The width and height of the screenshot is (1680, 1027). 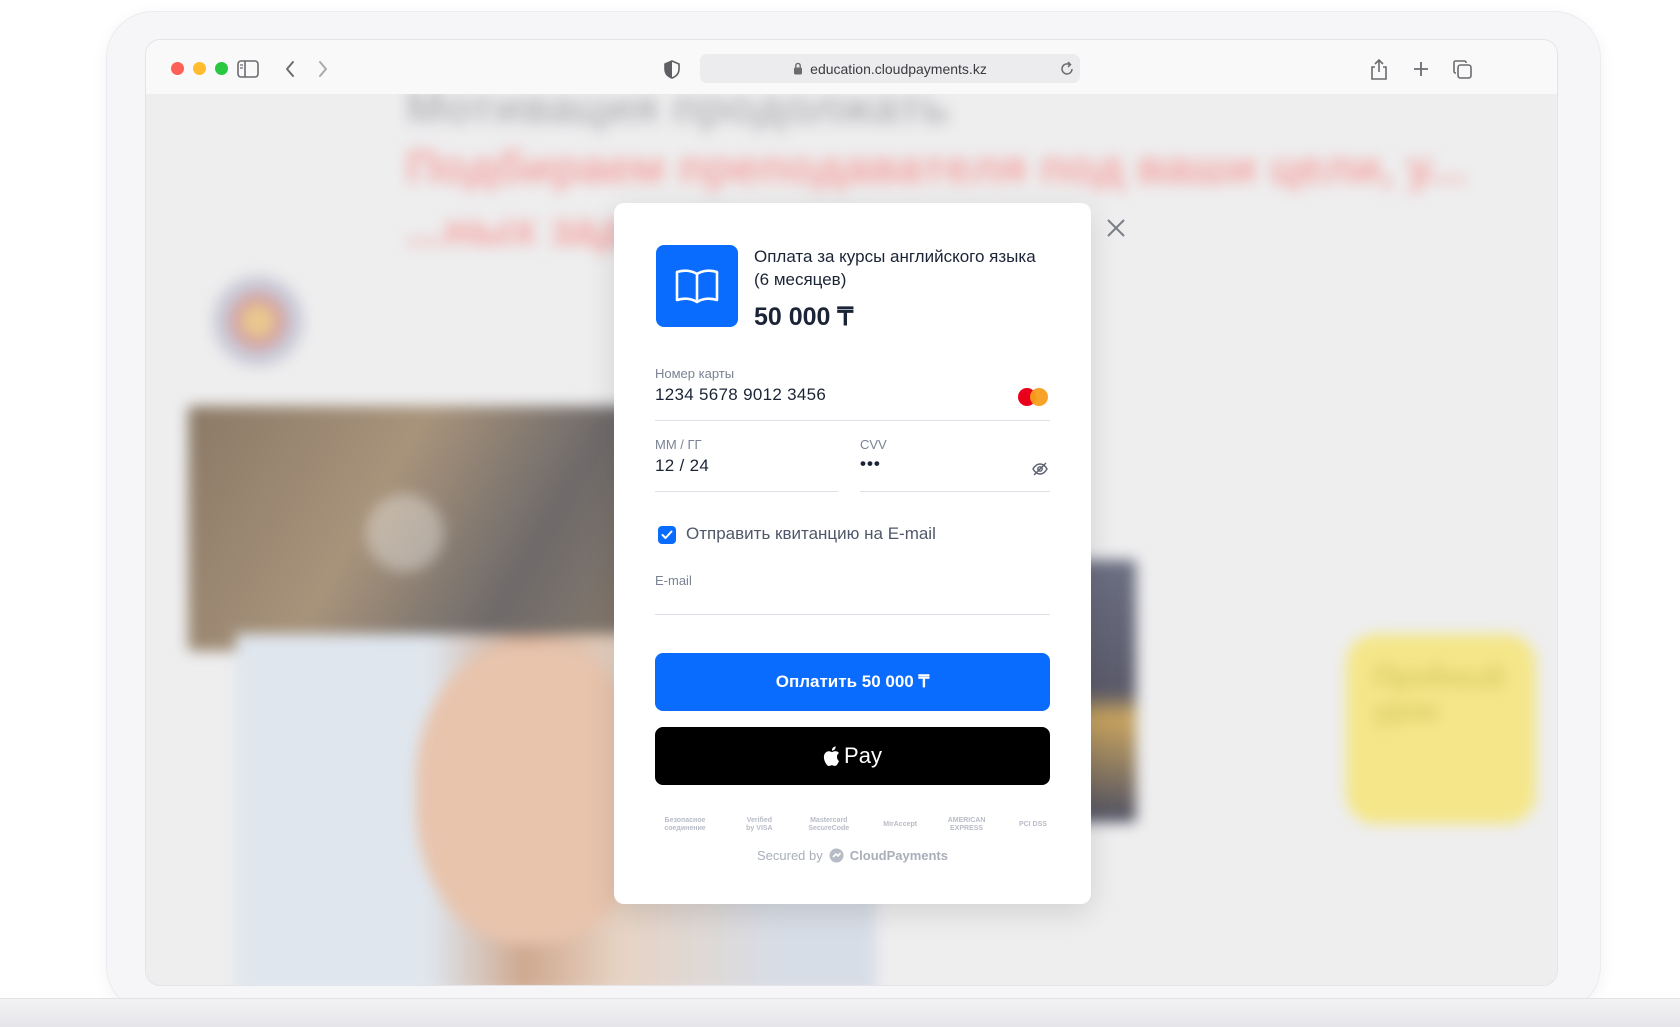 I want to click on tab-overview-icon, so click(x=1462, y=69).